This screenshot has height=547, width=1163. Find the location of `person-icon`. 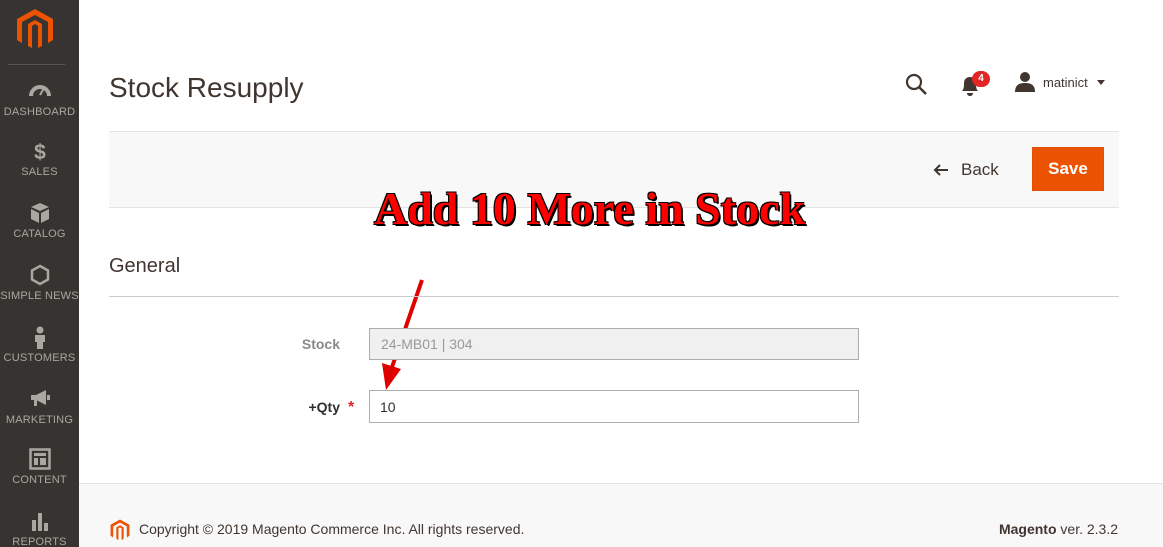

person-icon is located at coordinates (39, 339).